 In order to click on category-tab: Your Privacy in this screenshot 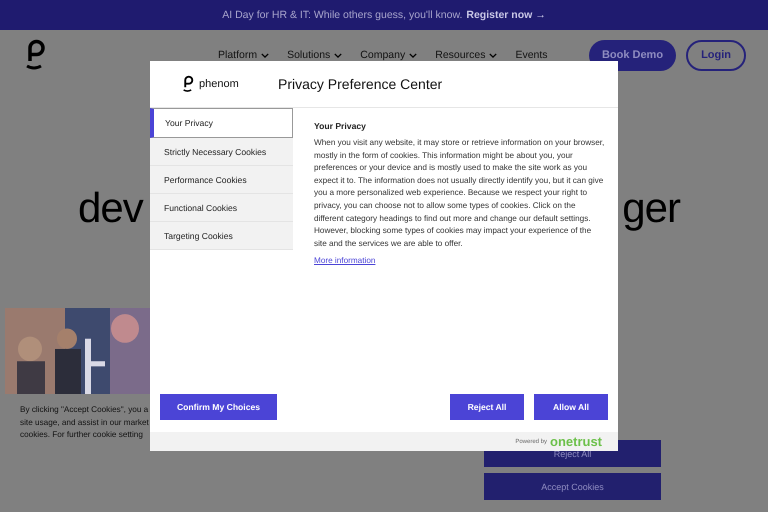, I will do `click(221, 123)`.